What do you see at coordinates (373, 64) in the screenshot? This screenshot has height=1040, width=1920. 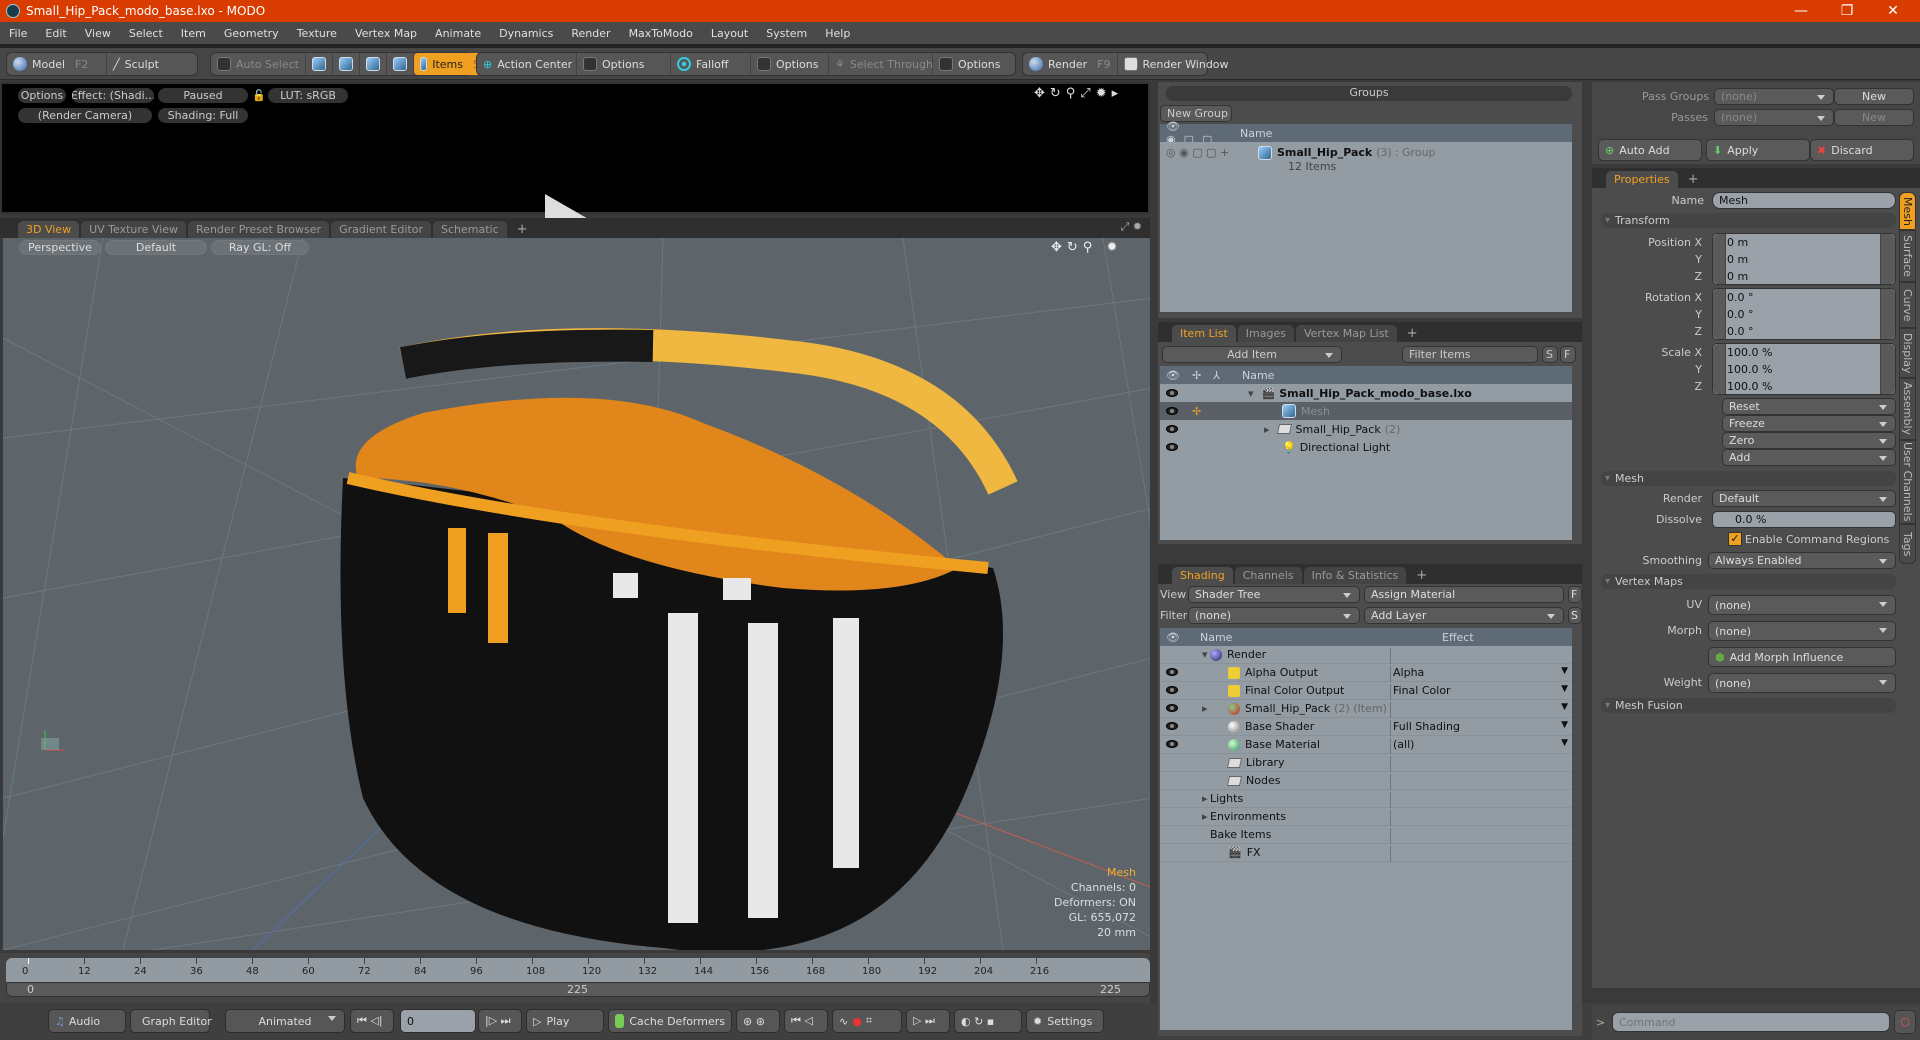 I see `polygons-mode-button` at bounding box center [373, 64].